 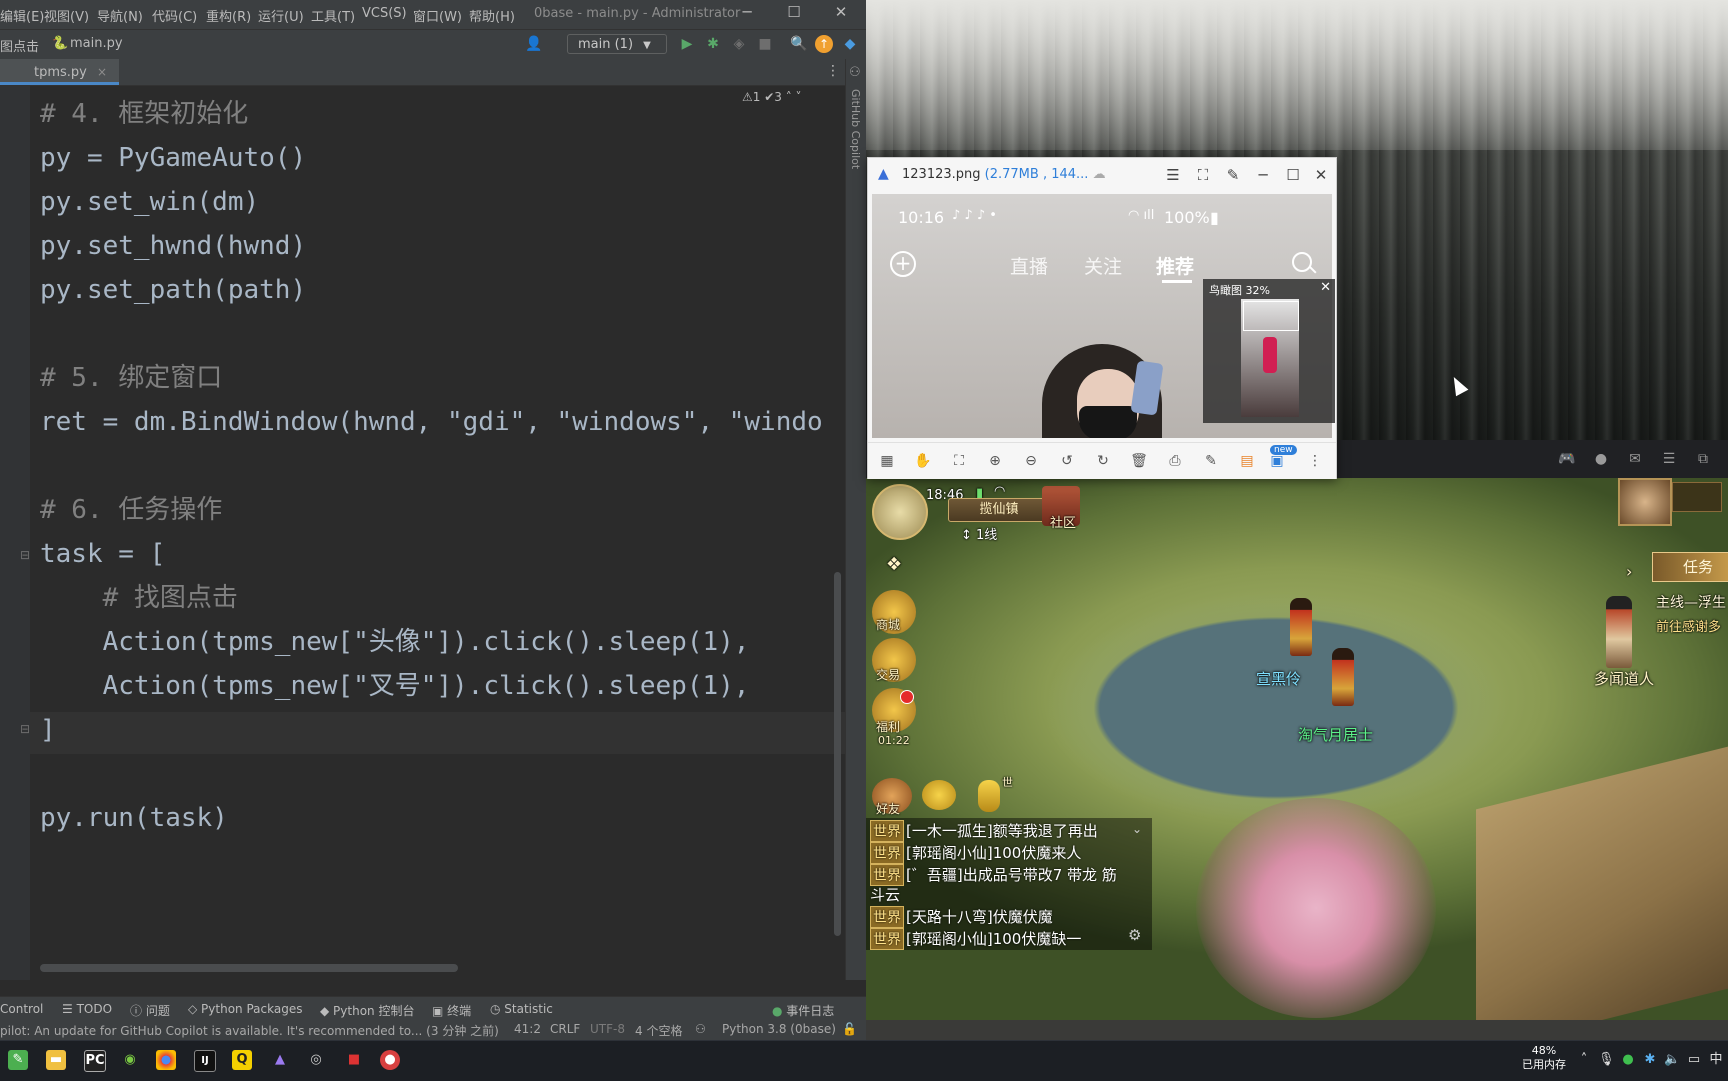 What do you see at coordinates (1584, 1060) in the screenshot?
I see `tray-expand-icon: ˄` at bounding box center [1584, 1060].